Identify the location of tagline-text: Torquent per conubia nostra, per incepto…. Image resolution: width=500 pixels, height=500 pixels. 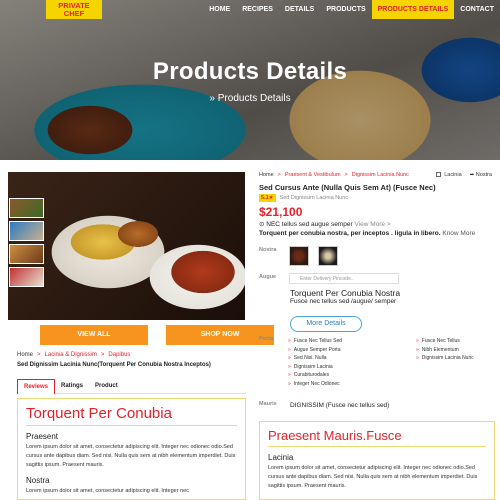
(350, 233).